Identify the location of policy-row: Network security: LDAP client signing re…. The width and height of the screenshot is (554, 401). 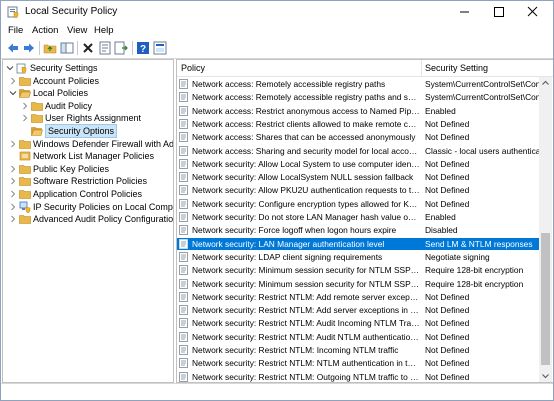
(358, 257).